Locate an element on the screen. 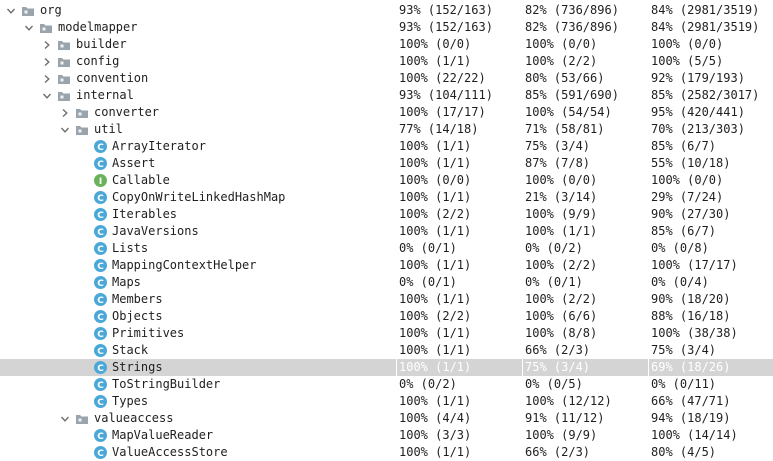  line-coverage-cell: 84% (2981/3519) is located at coordinates (705, 10).